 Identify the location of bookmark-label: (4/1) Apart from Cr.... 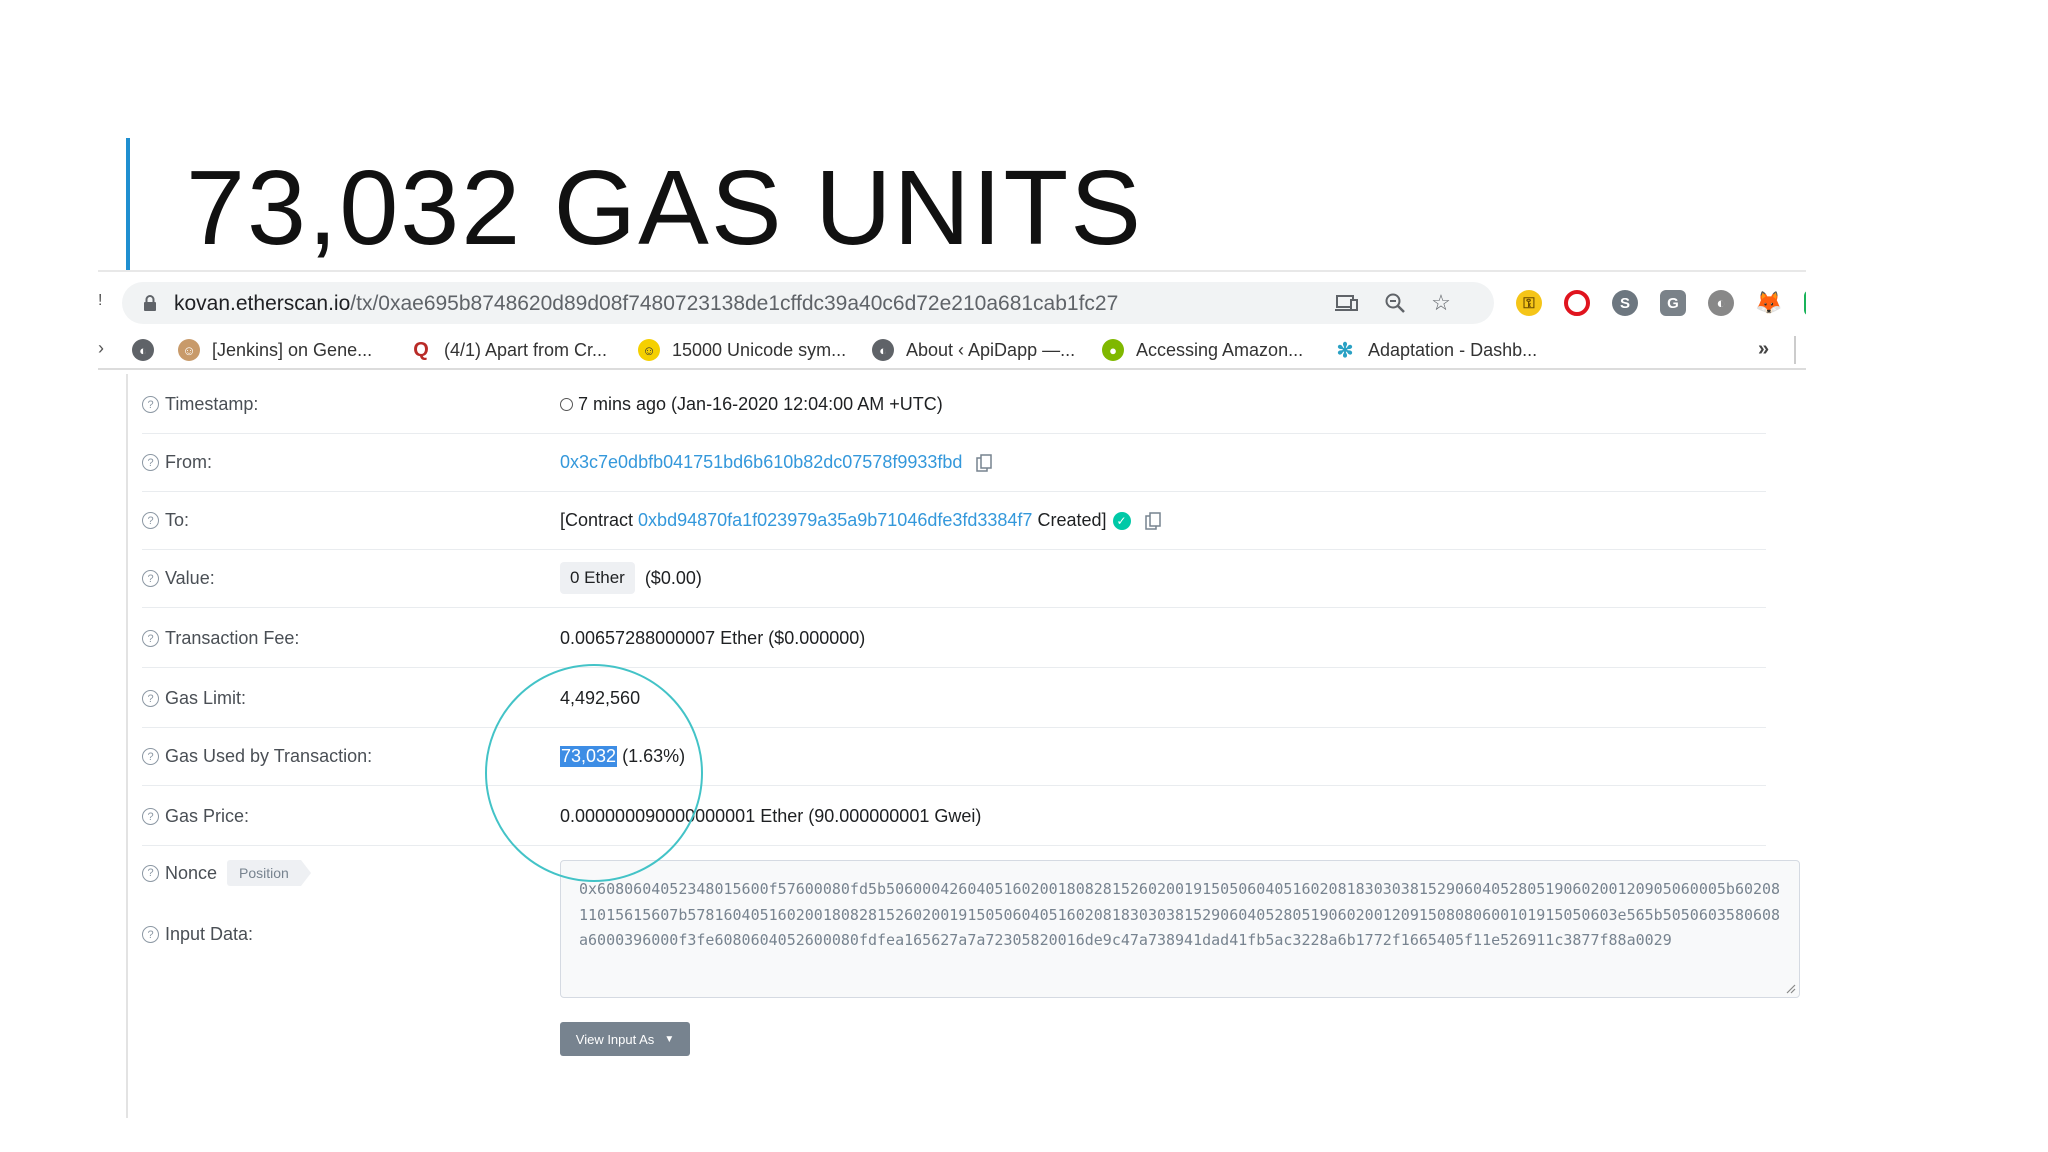
(526, 349).